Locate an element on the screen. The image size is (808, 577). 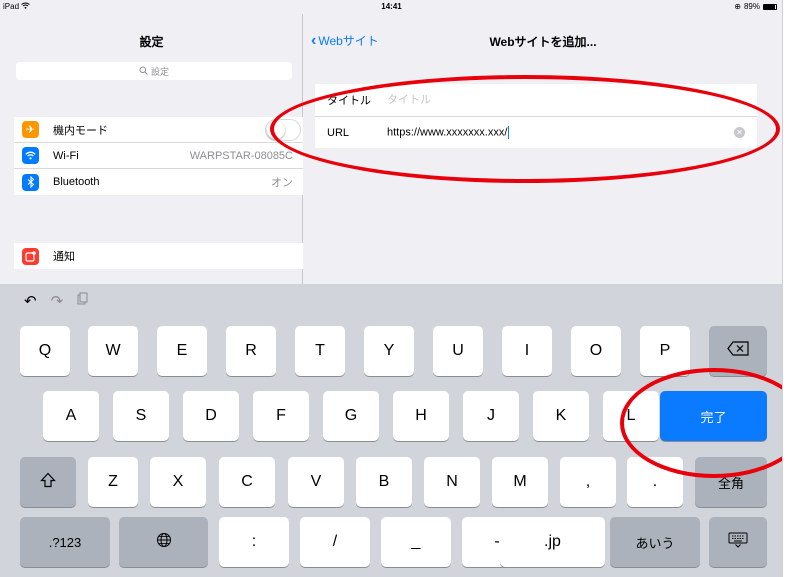
sidebar-item-label: Bluetooth is located at coordinates (76, 182).